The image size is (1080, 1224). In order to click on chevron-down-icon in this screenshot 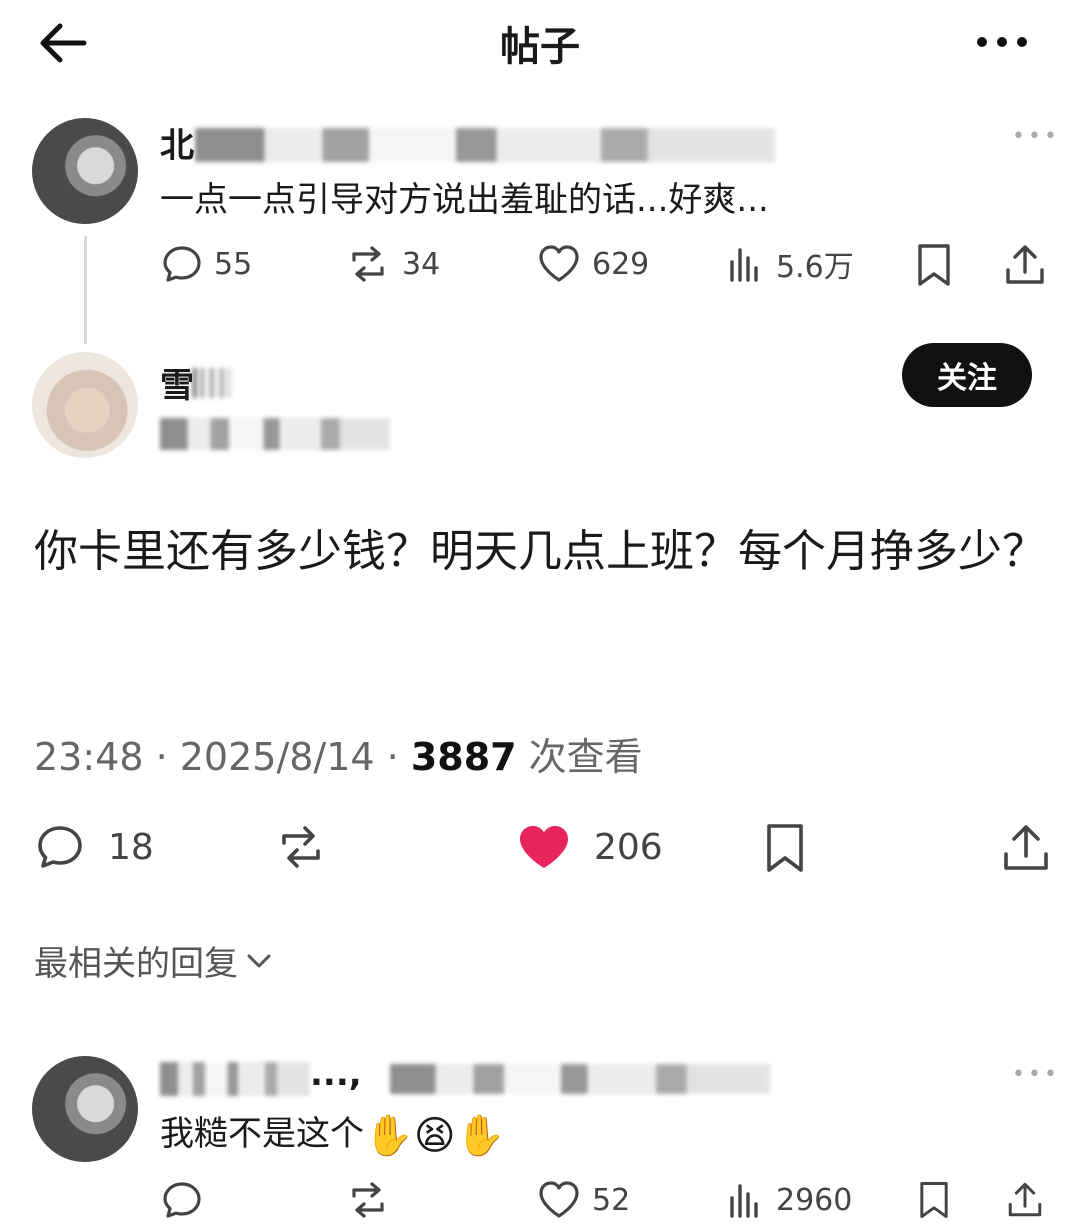, I will do `click(259, 960)`.